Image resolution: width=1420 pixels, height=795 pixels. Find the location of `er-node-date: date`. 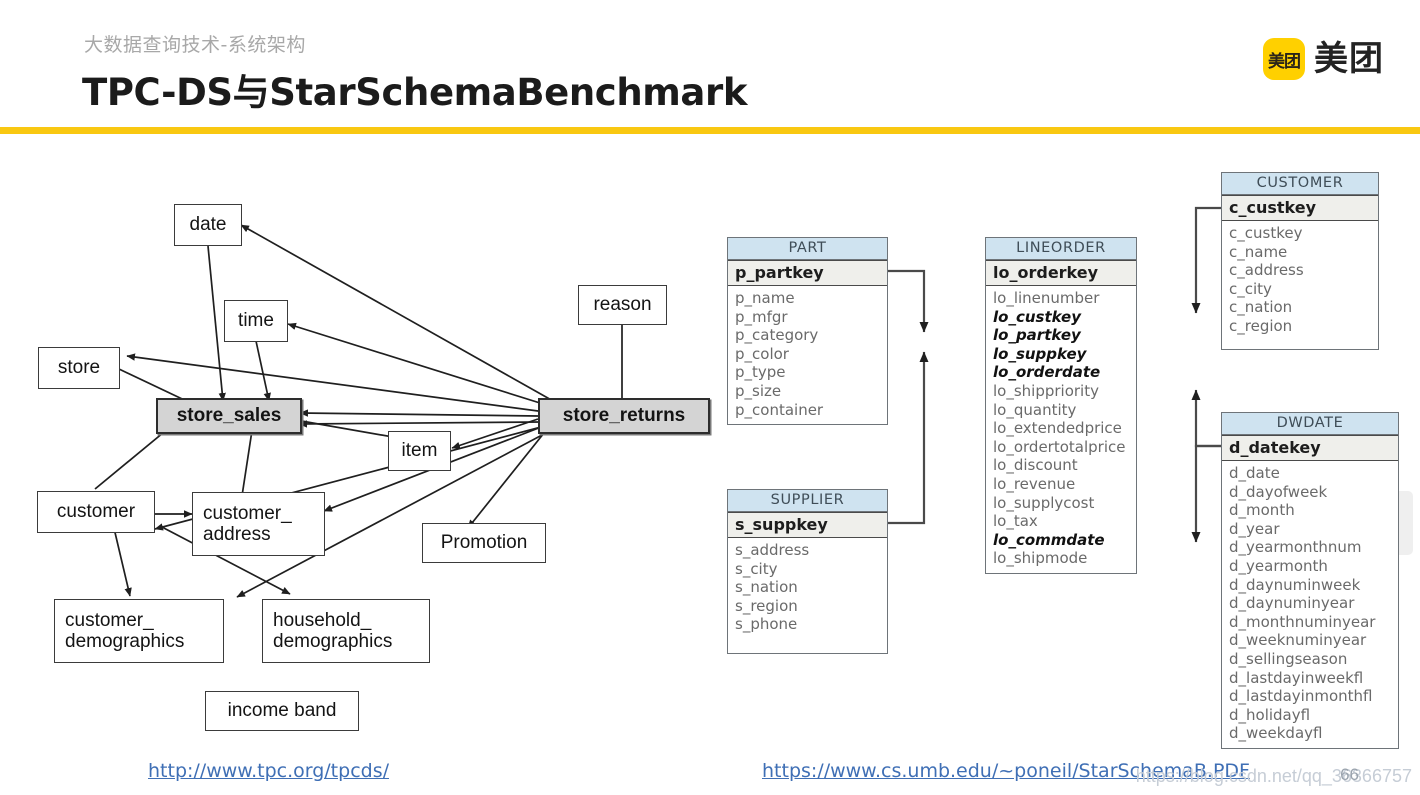

er-node-date: date is located at coordinates (208, 225).